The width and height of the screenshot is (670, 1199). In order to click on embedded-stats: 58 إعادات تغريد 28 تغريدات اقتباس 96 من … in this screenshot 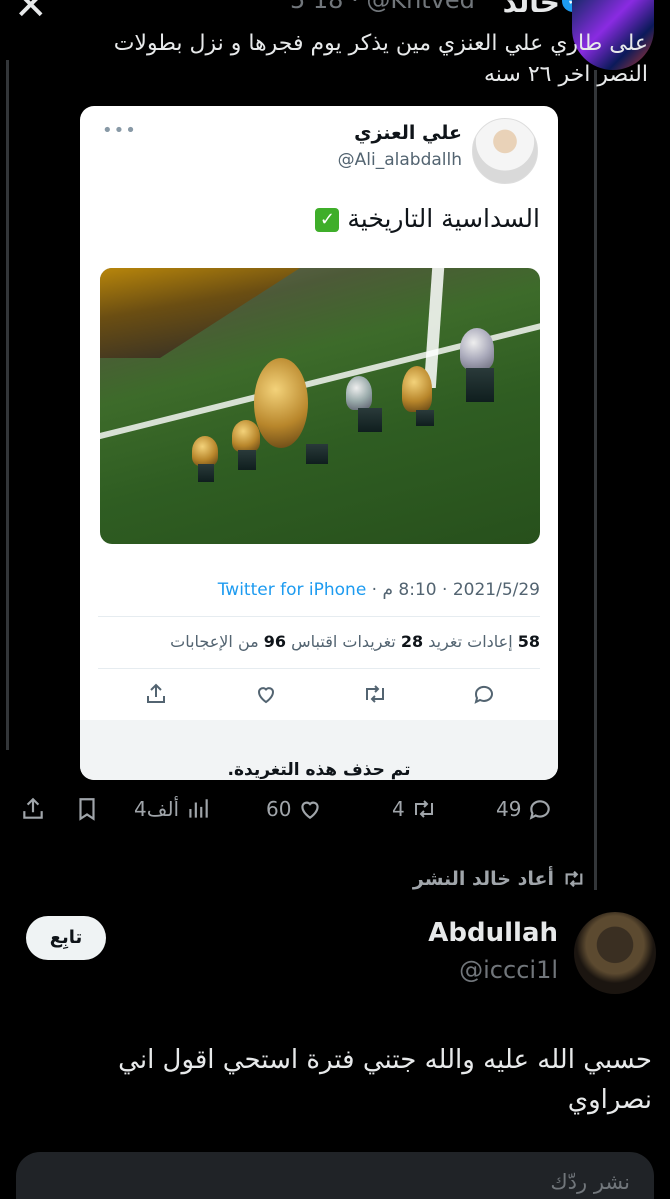, I will do `click(355, 641)`.